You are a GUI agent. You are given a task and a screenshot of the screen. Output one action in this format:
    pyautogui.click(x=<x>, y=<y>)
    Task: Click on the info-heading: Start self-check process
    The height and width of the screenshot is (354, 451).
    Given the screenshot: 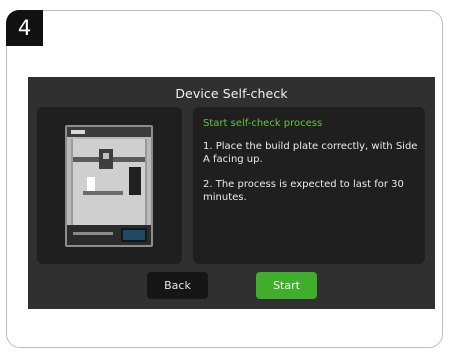 What is the action you would take?
    pyautogui.click(x=263, y=123)
    